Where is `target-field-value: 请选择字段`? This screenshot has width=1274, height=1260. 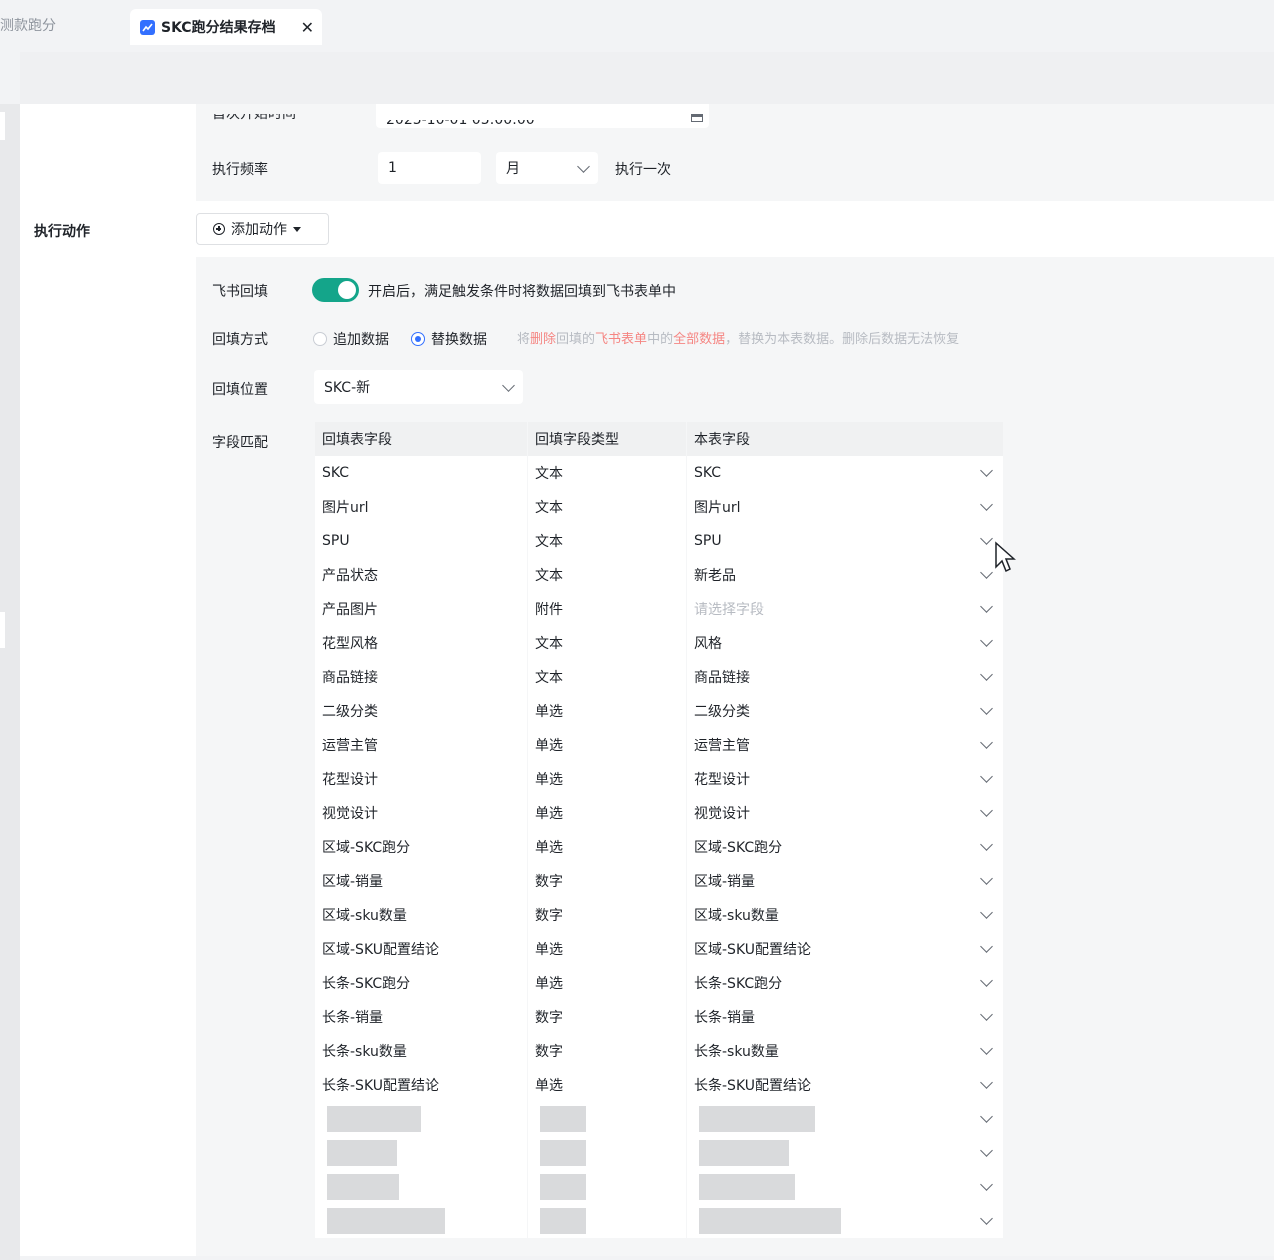 target-field-value: 请选择字段 is located at coordinates (729, 610).